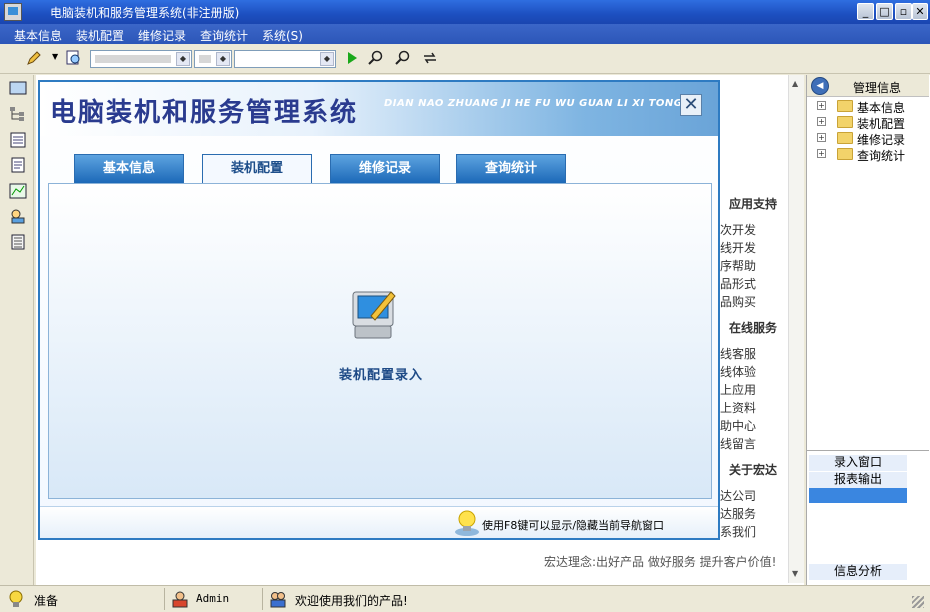  Describe the element at coordinates (282, 35) in the screenshot. I see `menu-system: 系统(S)` at that location.